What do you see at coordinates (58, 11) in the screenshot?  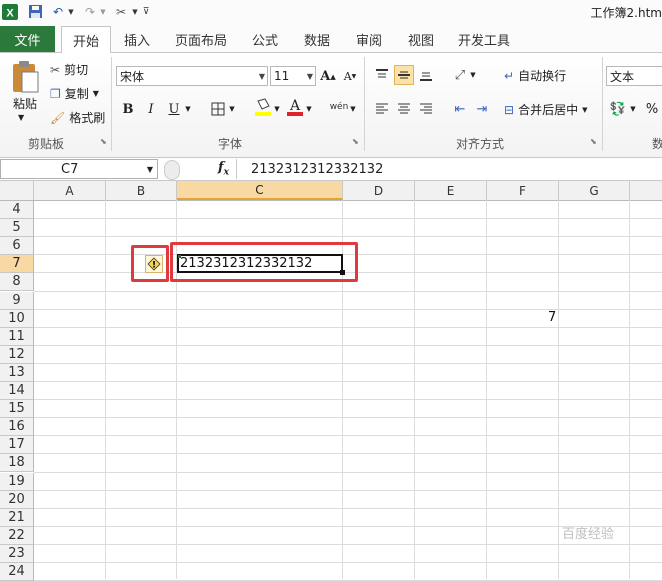 I see `undo-icon: ↶` at bounding box center [58, 11].